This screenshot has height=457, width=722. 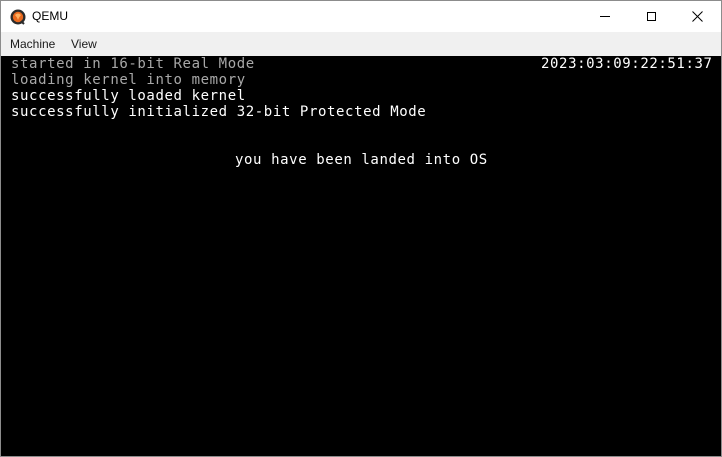 What do you see at coordinates (18, 17) in the screenshot?
I see `qemu-logo-icon` at bounding box center [18, 17].